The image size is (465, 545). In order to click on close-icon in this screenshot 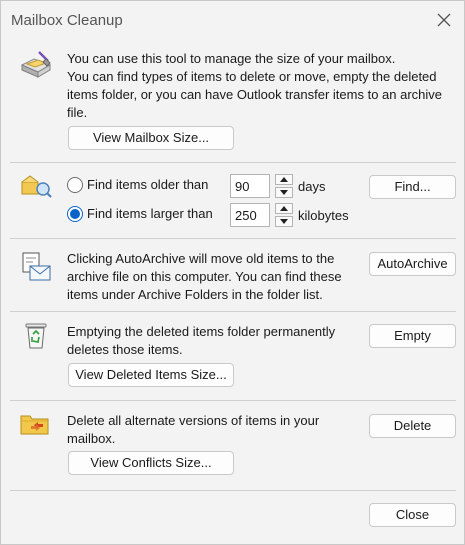, I will do `click(444, 20)`.